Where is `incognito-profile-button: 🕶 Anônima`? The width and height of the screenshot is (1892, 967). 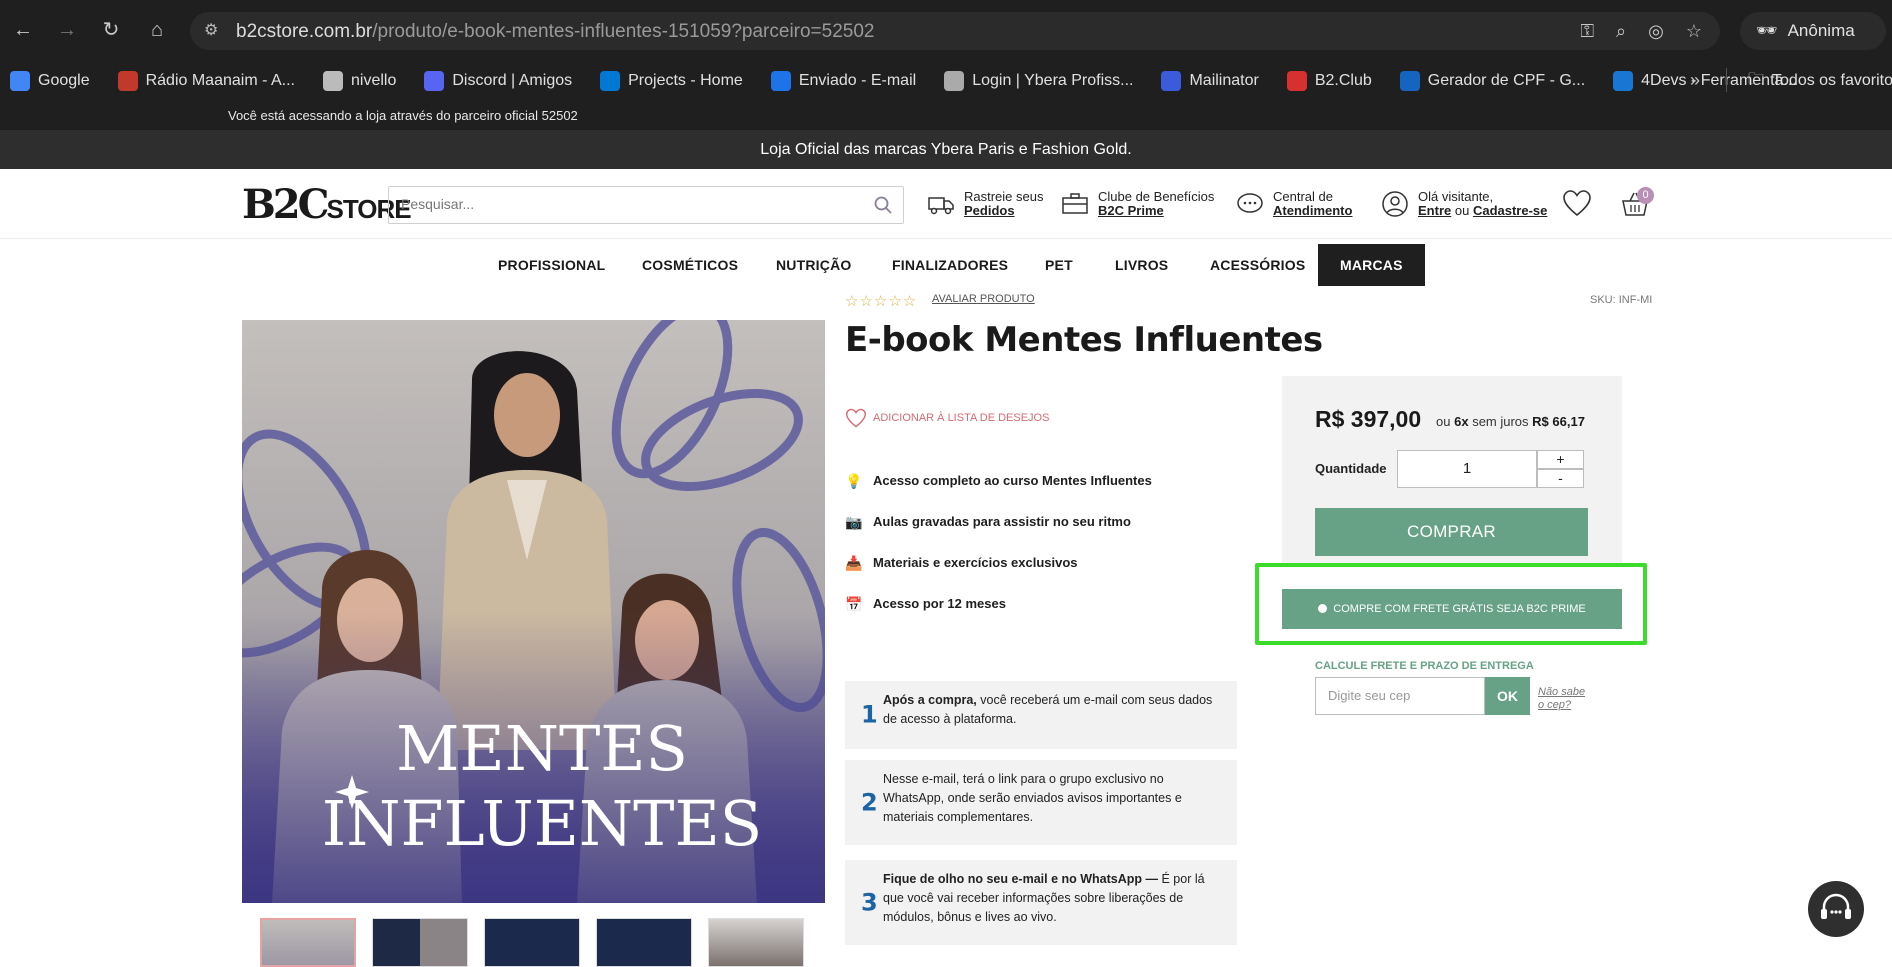 incognito-profile-button: 🕶 Anônima is located at coordinates (1813, 31).